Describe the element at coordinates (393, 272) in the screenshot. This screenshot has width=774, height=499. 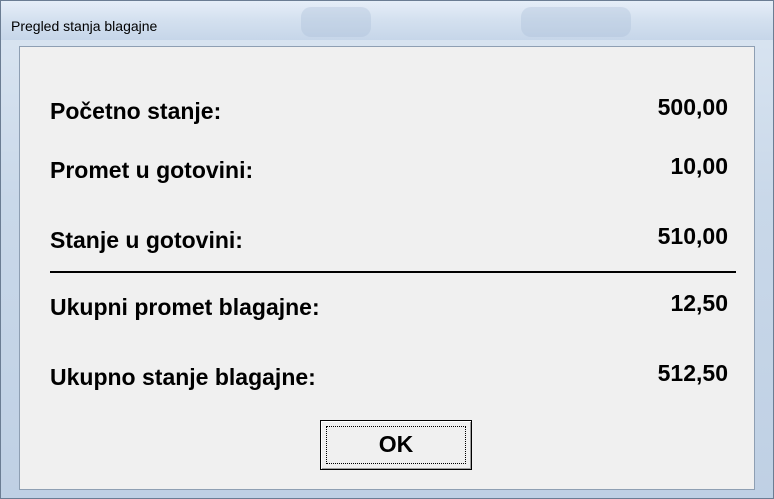
I see `divider` at that location.